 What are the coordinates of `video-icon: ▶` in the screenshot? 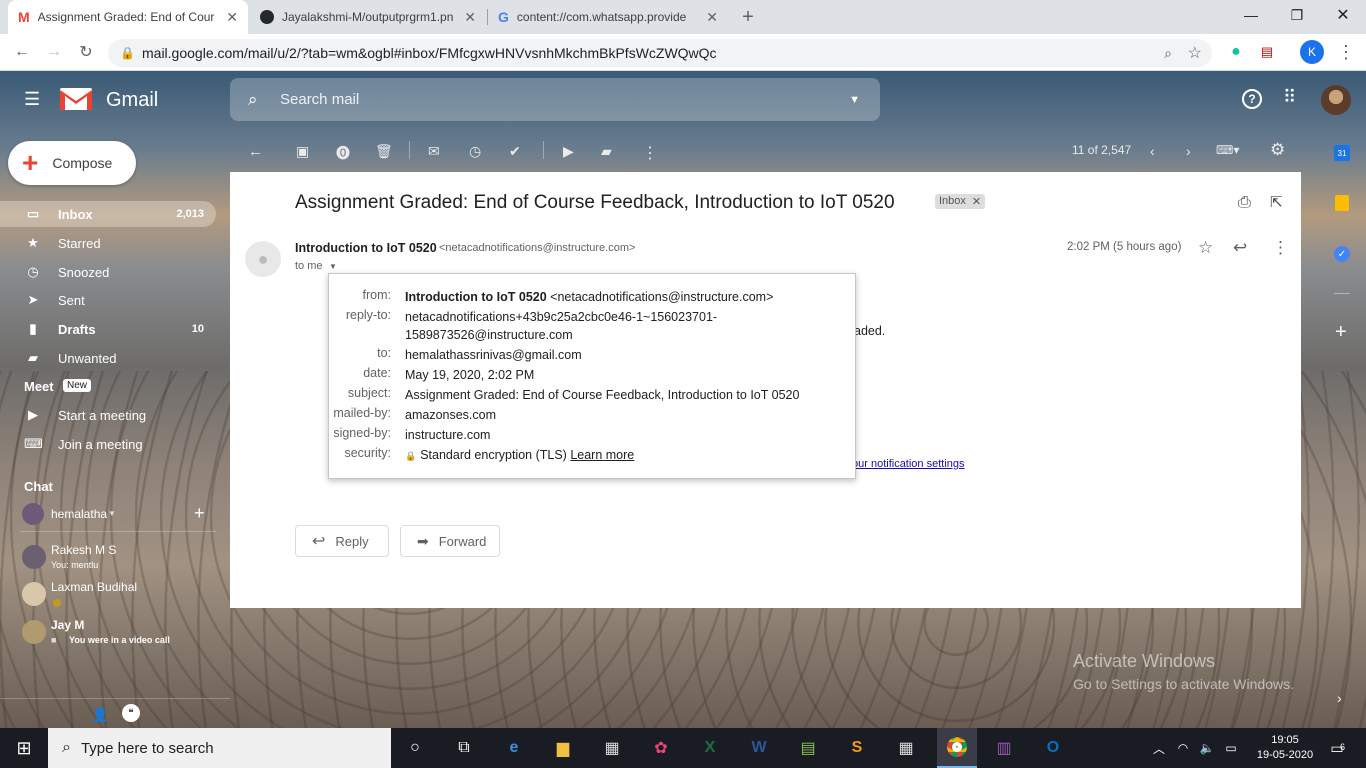 It's located at (33, 414).